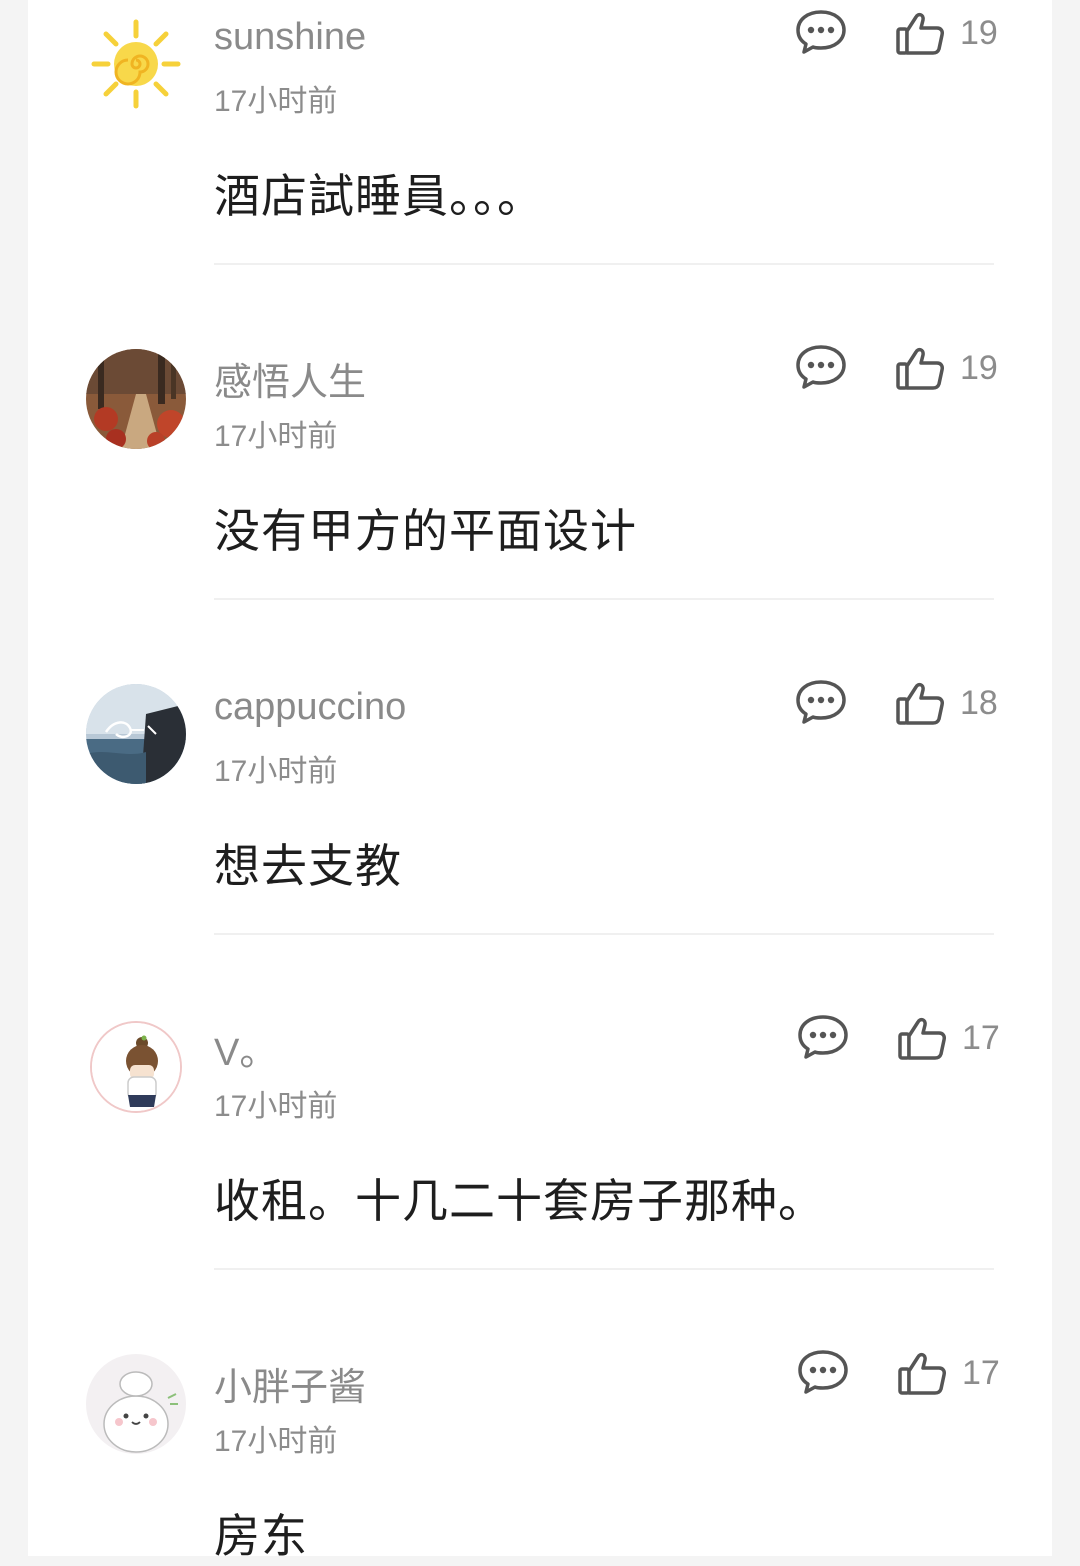  Describe the element at coordinates (310, 707) in the screenshot. I see `username: cappuccino` at that location.